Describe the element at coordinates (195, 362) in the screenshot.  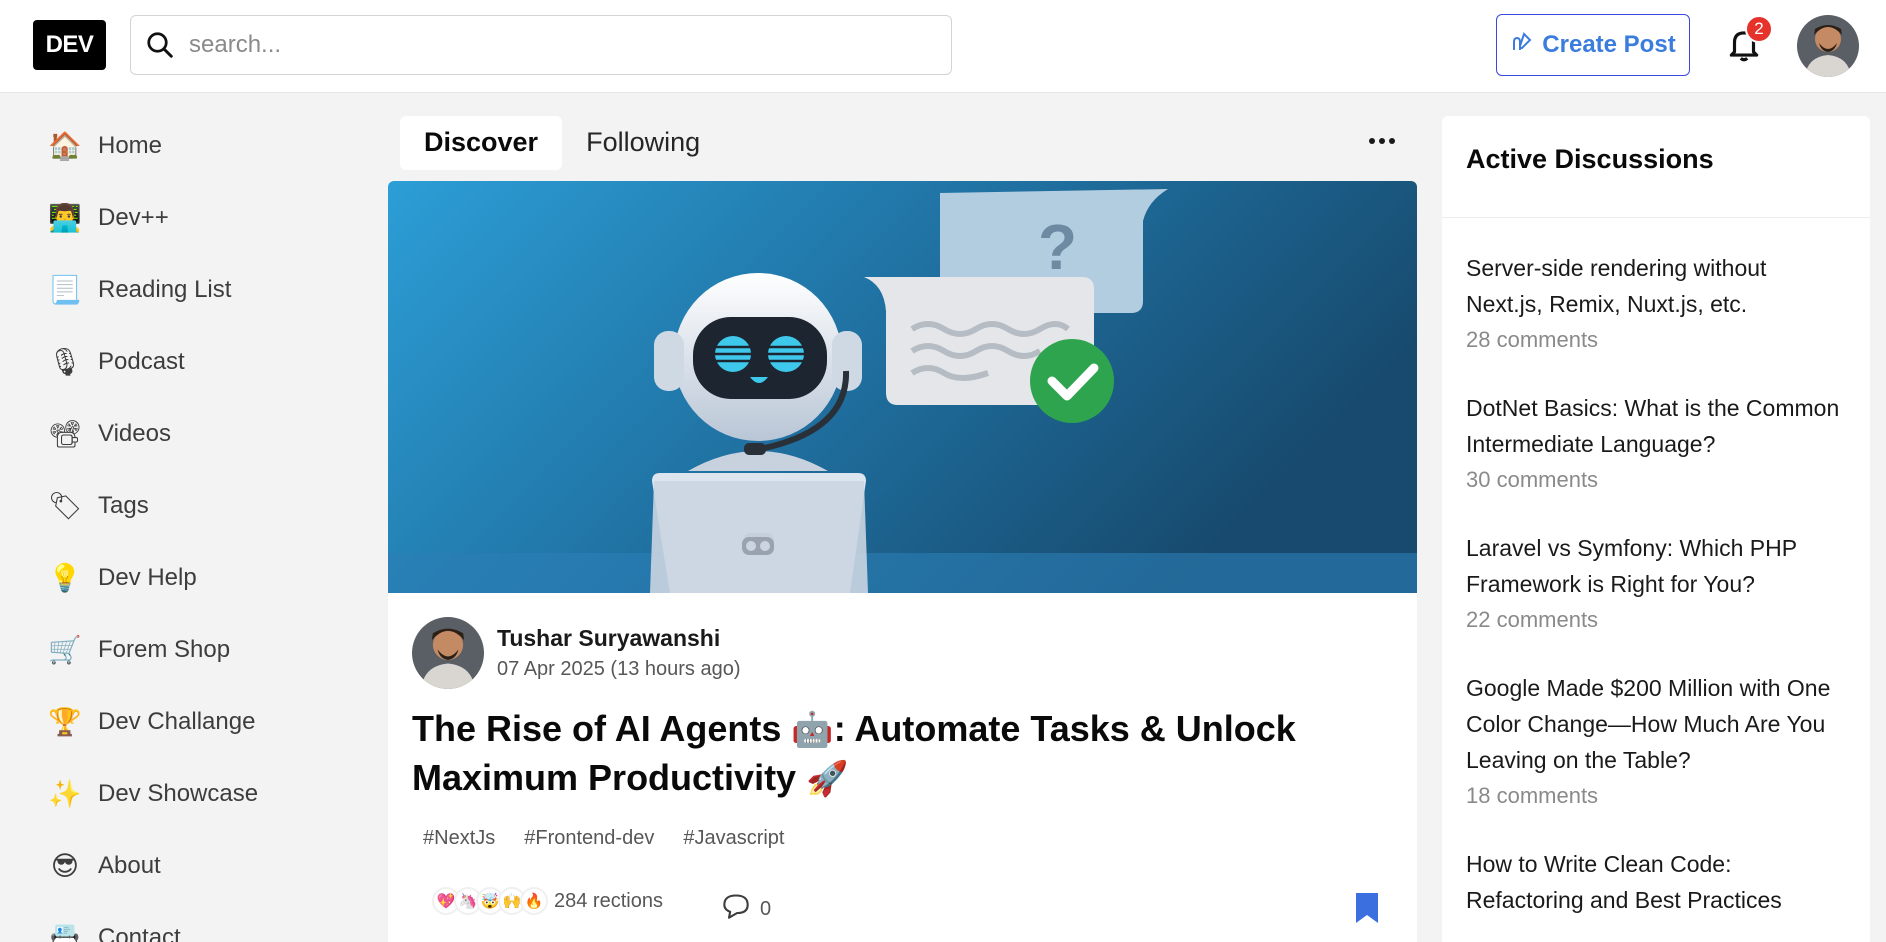
I see `sidebar-item-podcast: 🎙 Podcast` at that location.